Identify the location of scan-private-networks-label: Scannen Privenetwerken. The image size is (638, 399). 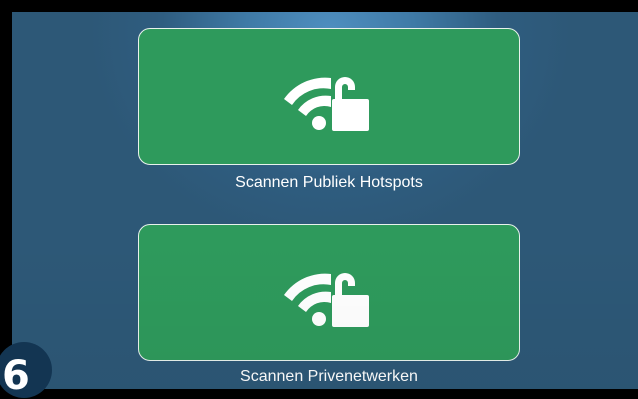
(329, 376).